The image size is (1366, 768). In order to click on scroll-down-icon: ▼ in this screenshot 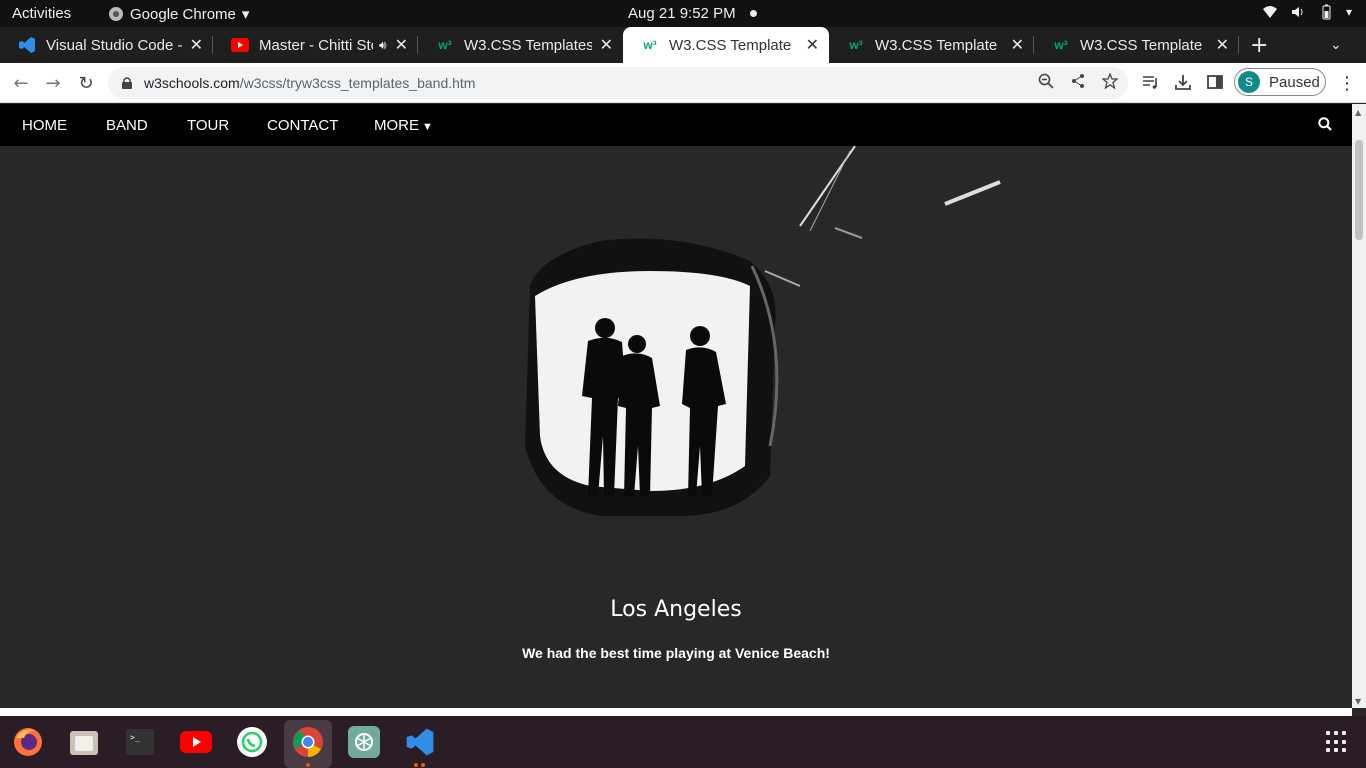, I will do `click(1358, 701)`.